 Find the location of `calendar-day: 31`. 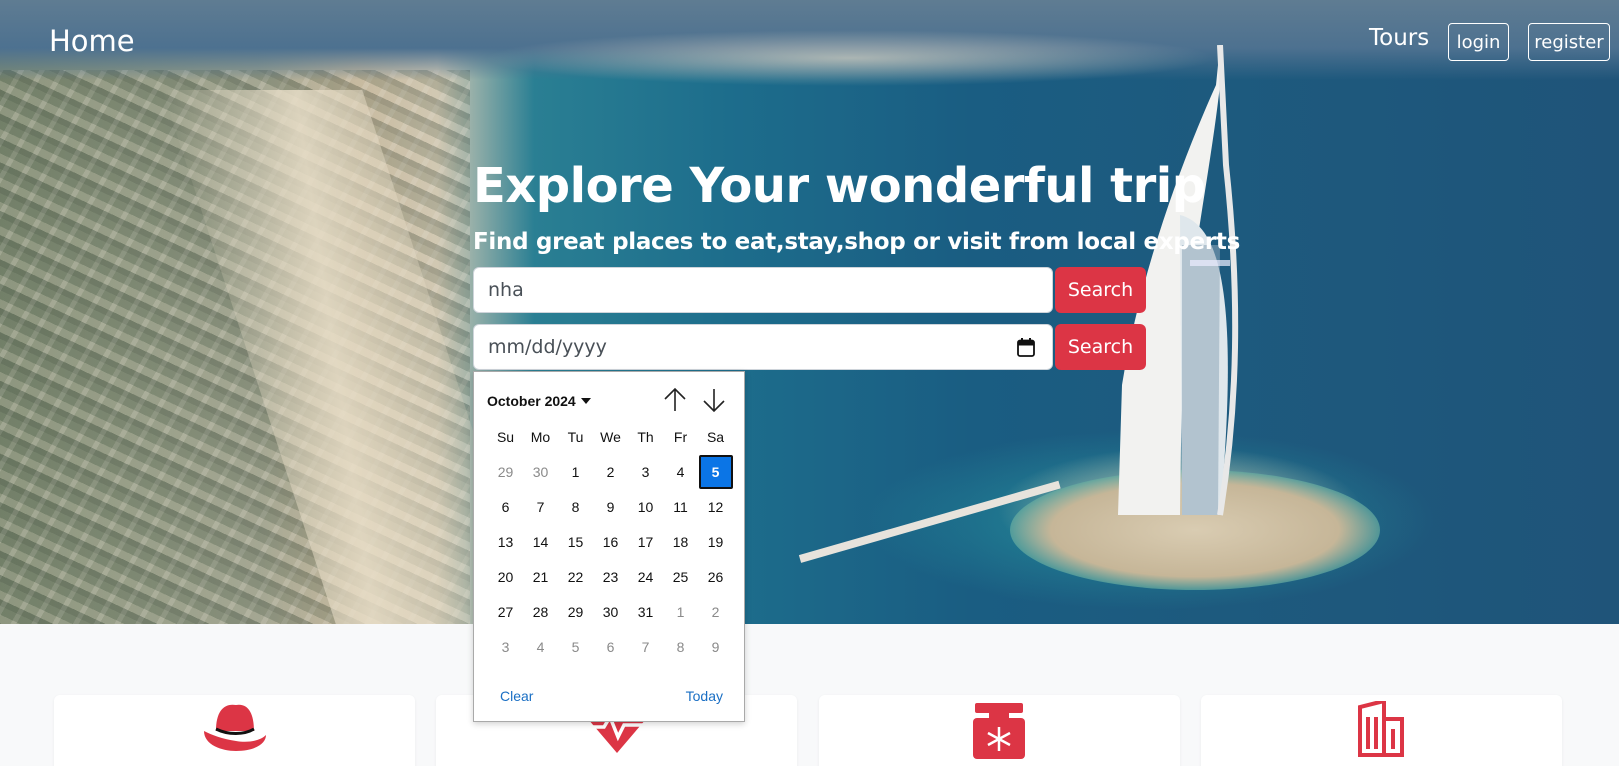

calendar-day: 31 is located at coordinates (645, 612).